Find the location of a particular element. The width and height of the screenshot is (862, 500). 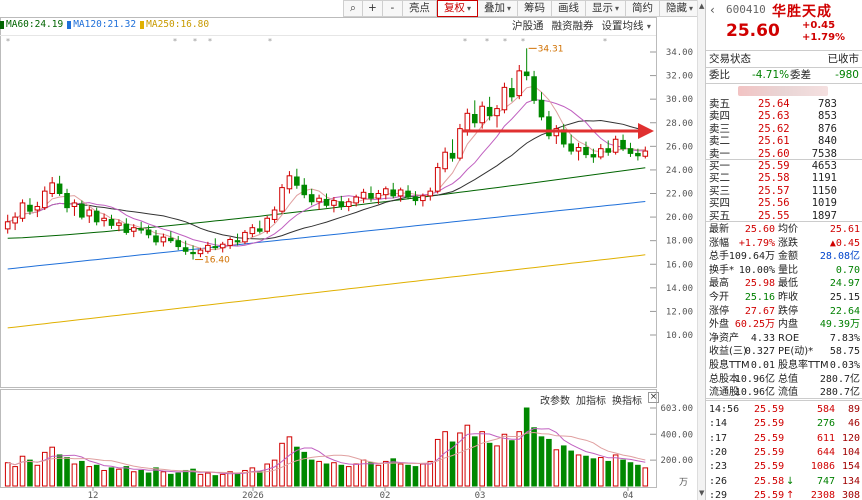

display-button: 显示 ▾ is located at coordinates (605, 8).